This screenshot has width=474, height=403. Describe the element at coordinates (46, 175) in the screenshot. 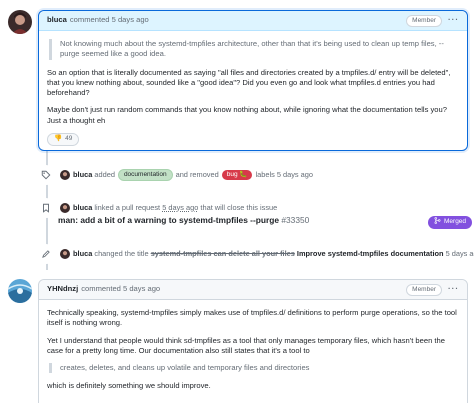

I see `tag-icon` at that location.